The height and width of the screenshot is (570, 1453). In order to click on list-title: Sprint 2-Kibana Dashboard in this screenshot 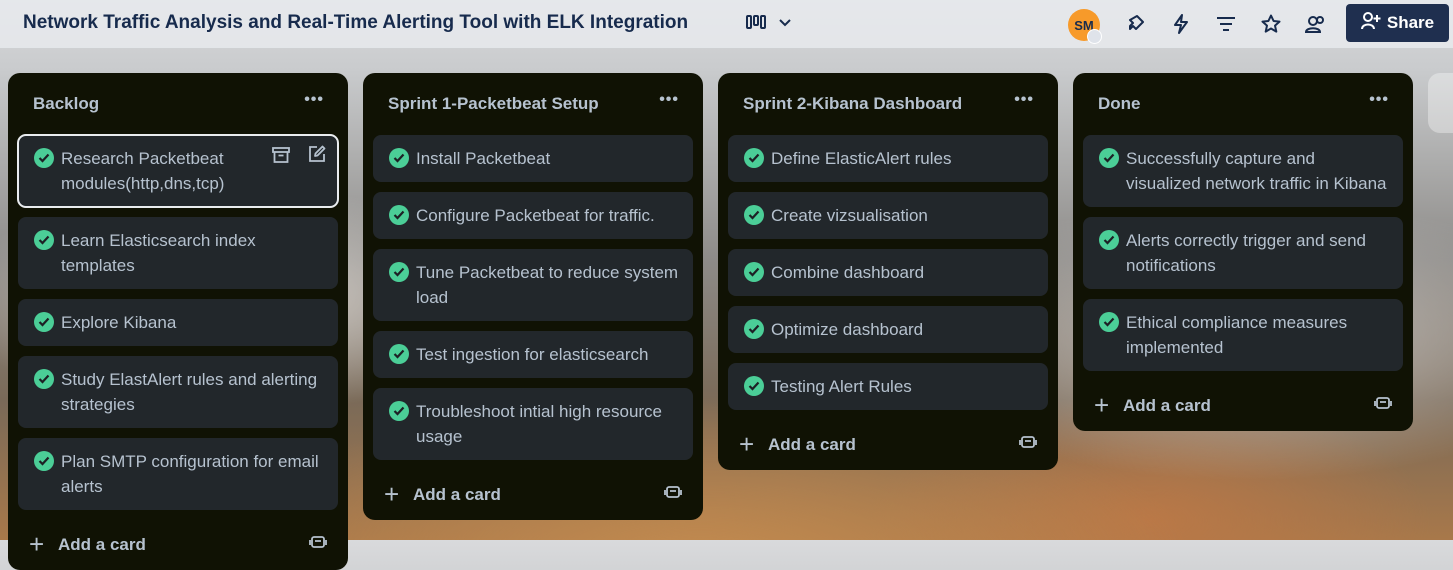, I will do `click(852, 104)`.